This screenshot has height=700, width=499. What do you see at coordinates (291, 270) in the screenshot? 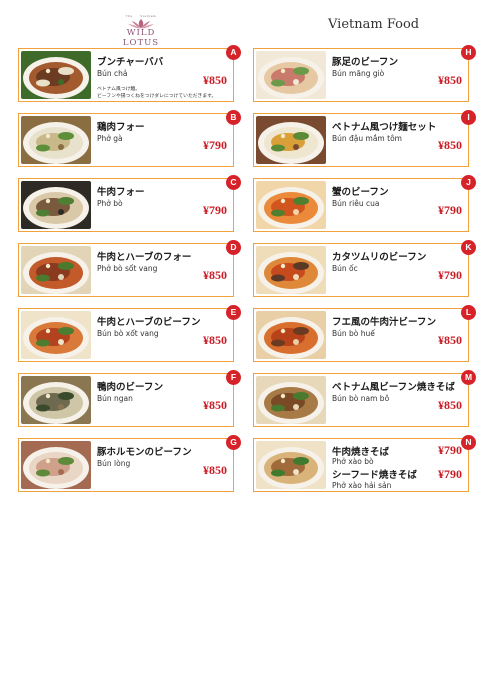
I see `bun-oc-photo` at bounding box center [291, 270].